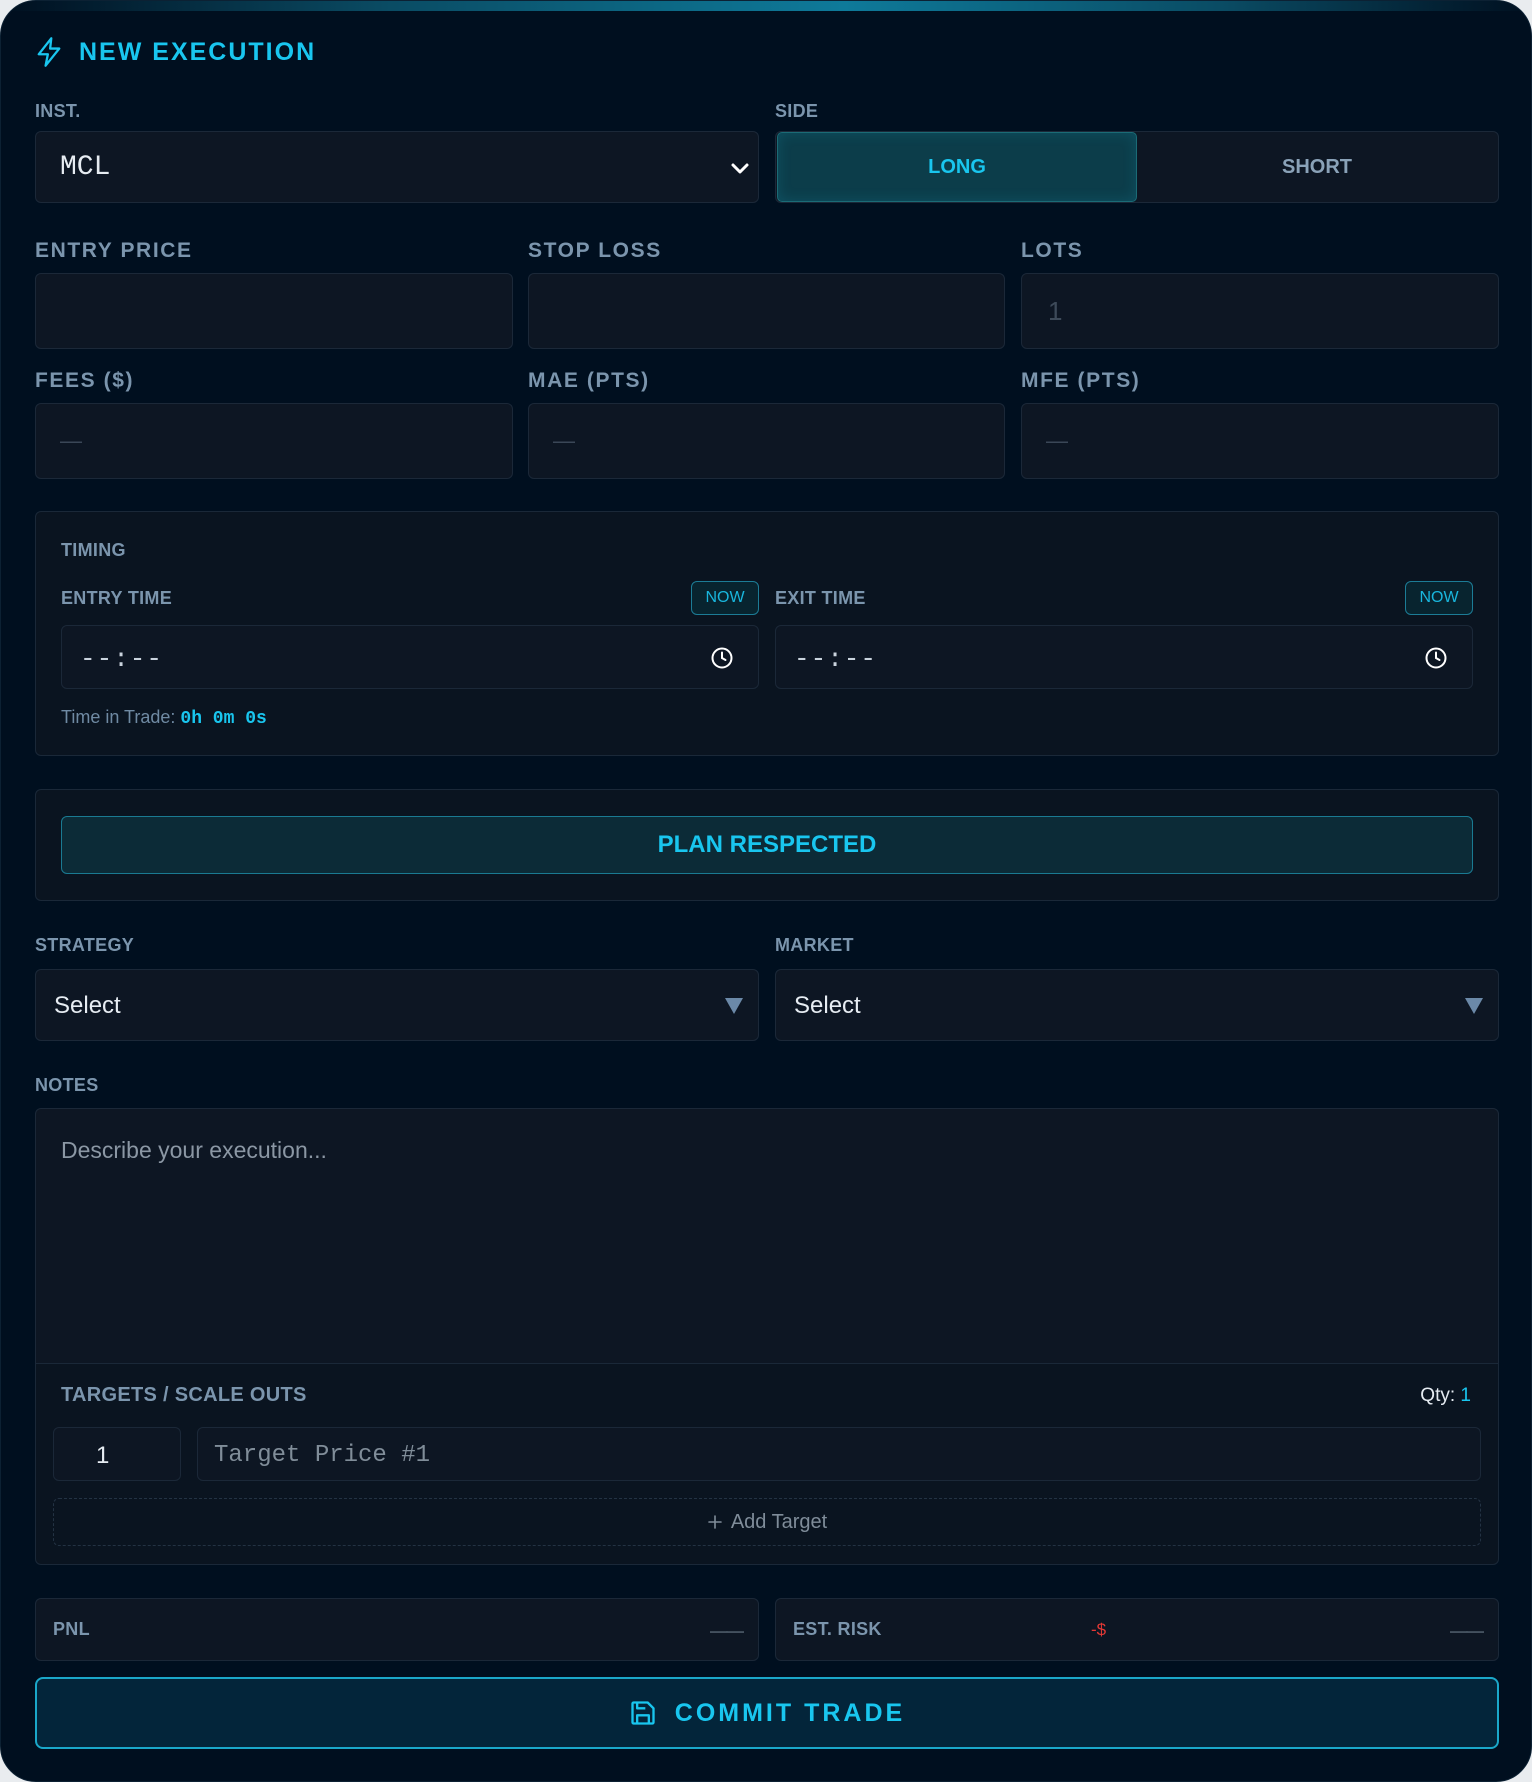 Image resolution: width=1532 pixels, height=1782 pixels. I want to click on instrument-label: INST., so click(58, 111).